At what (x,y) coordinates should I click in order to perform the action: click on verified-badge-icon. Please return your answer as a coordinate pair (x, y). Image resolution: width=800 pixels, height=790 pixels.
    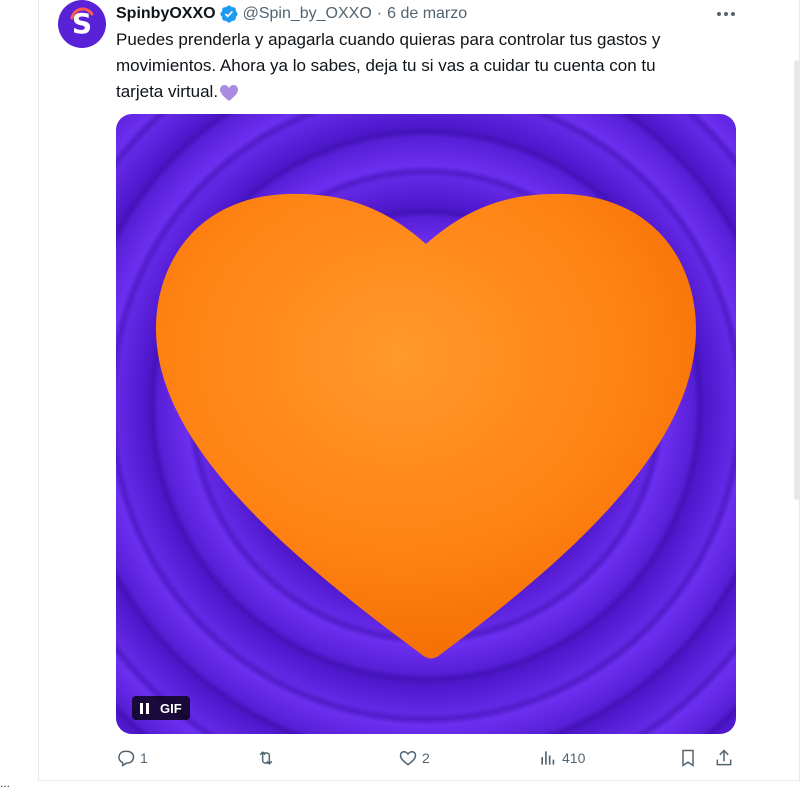
    Looking at the image, I should click on (229, 14).